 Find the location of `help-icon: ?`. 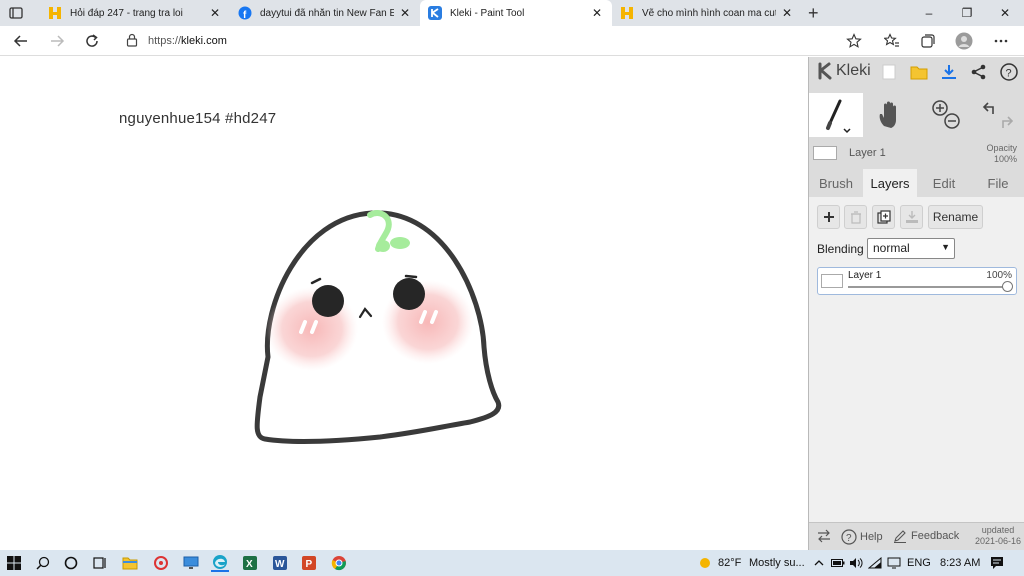

help-icon: ? is located at coordinates (1009, 72).